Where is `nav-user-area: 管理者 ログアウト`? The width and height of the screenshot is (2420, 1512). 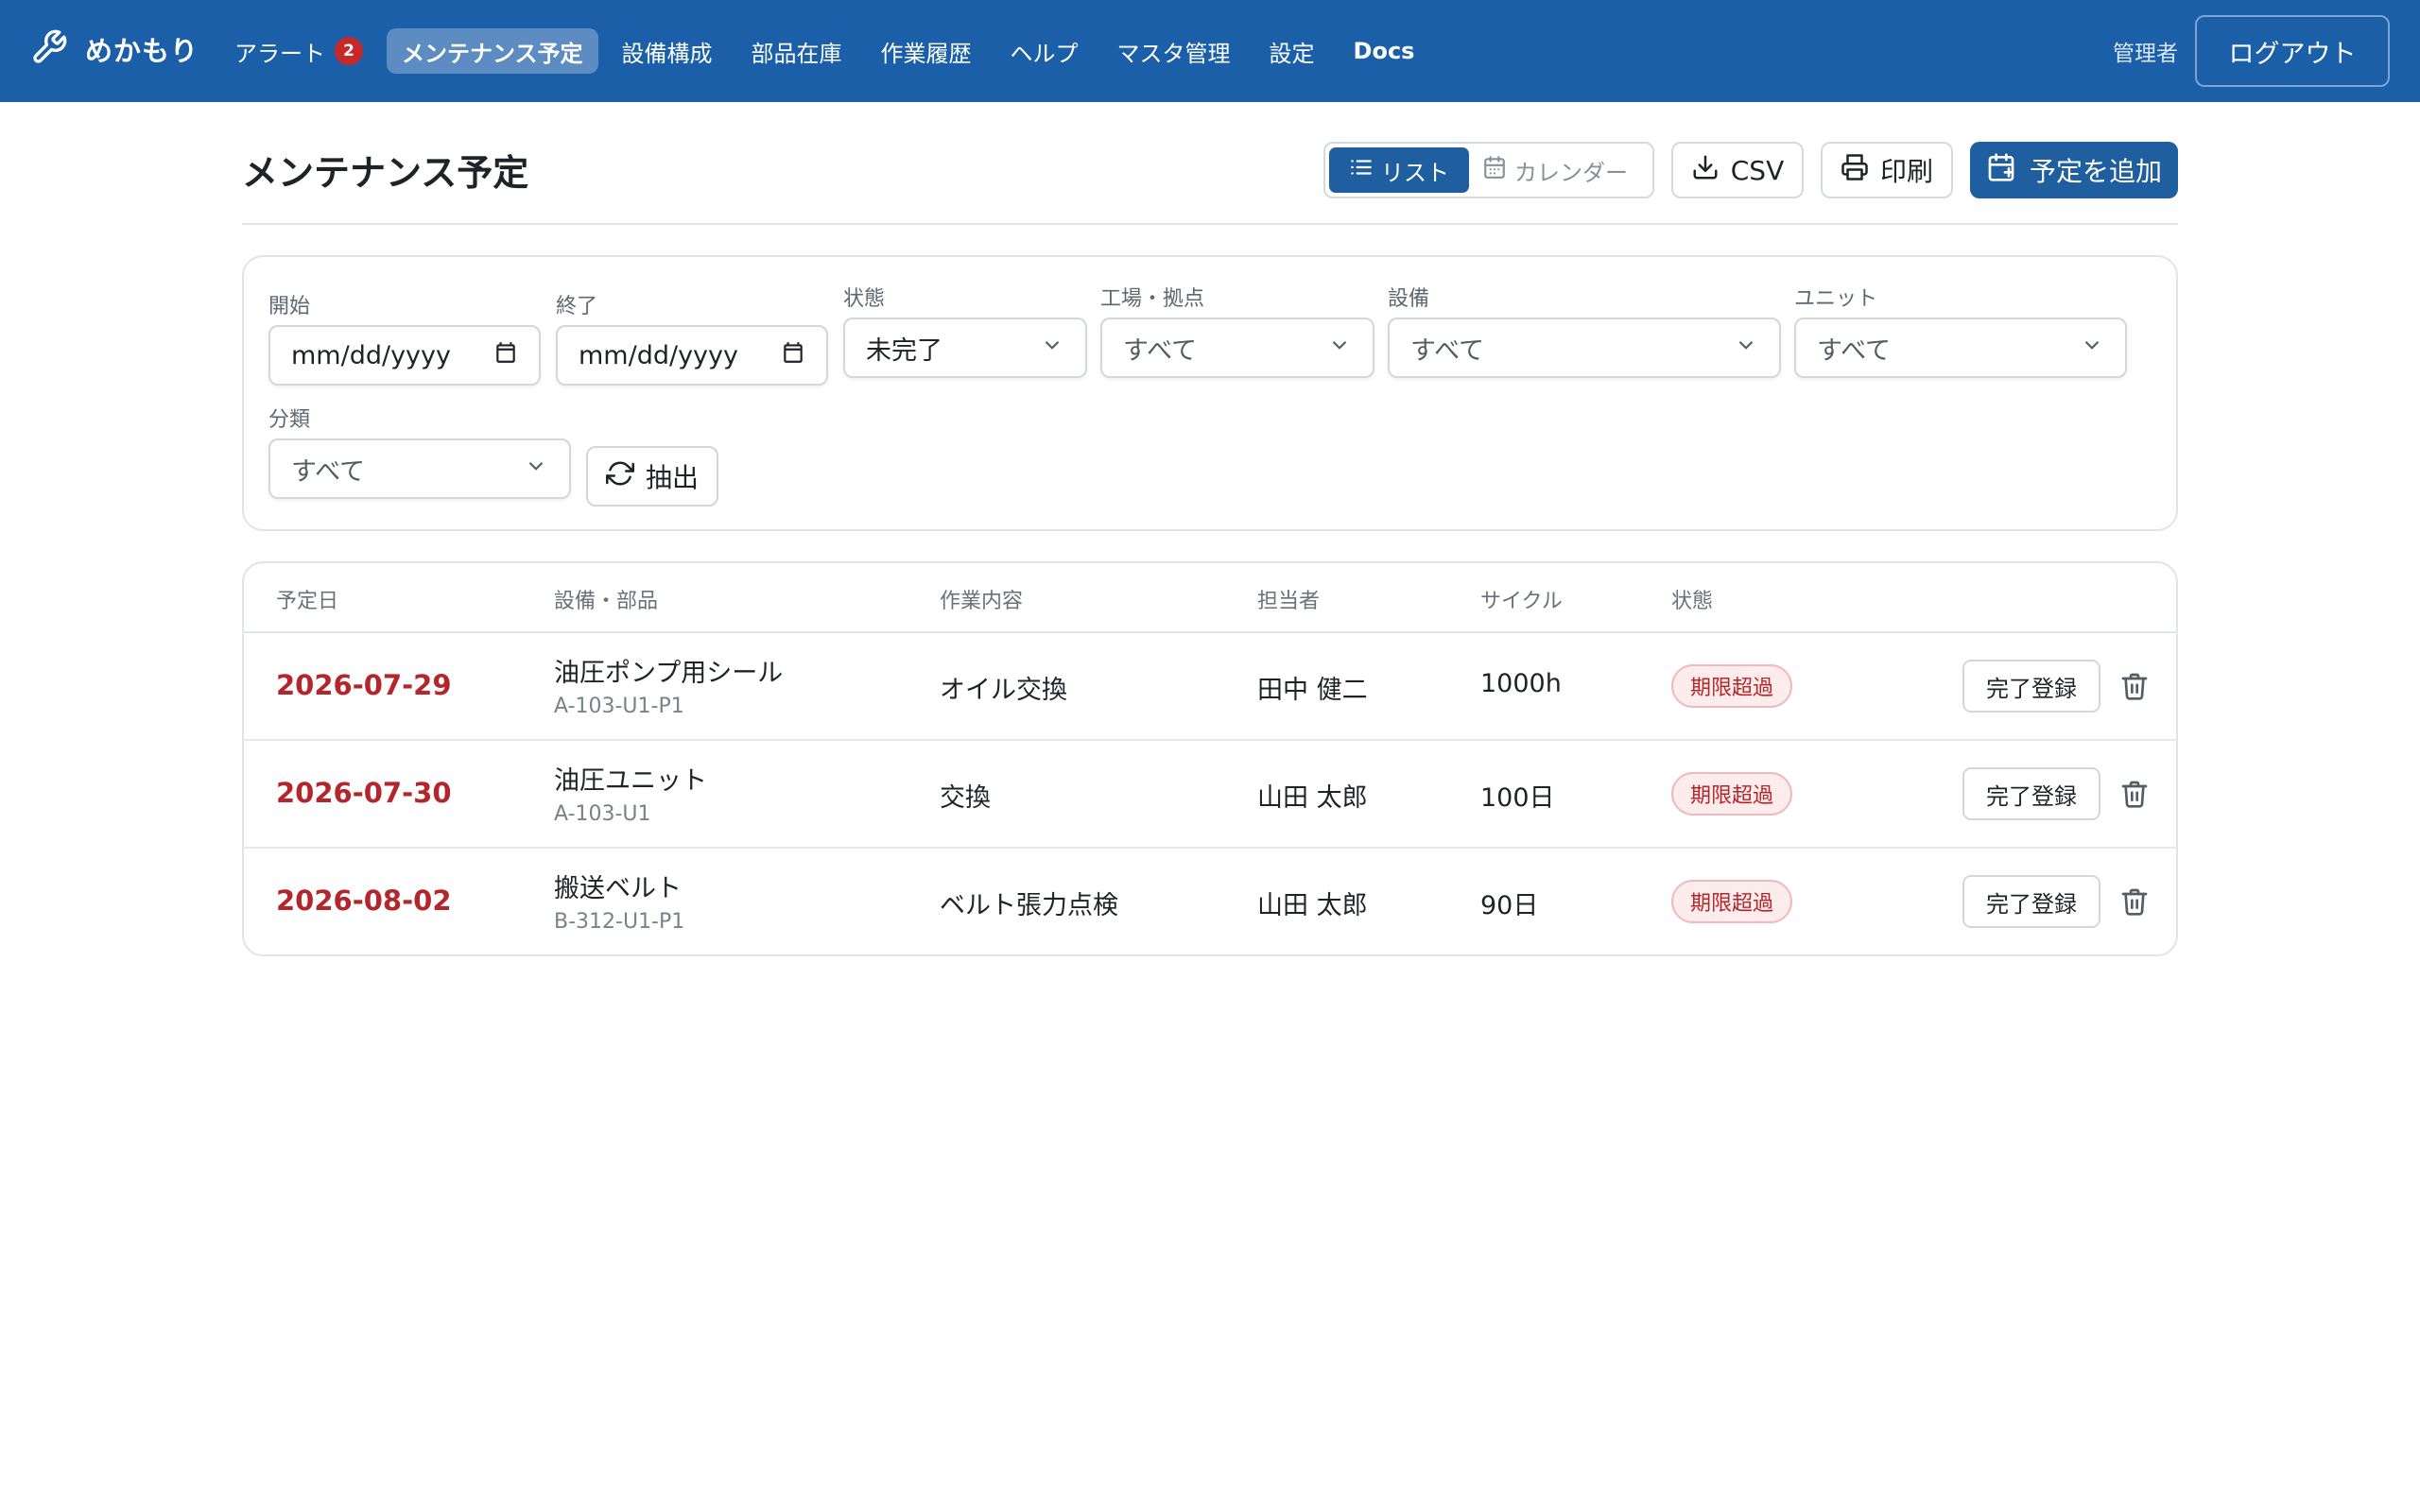
nav-user-area: 管理者 ログアウト is located at coordinates (2252, 51).